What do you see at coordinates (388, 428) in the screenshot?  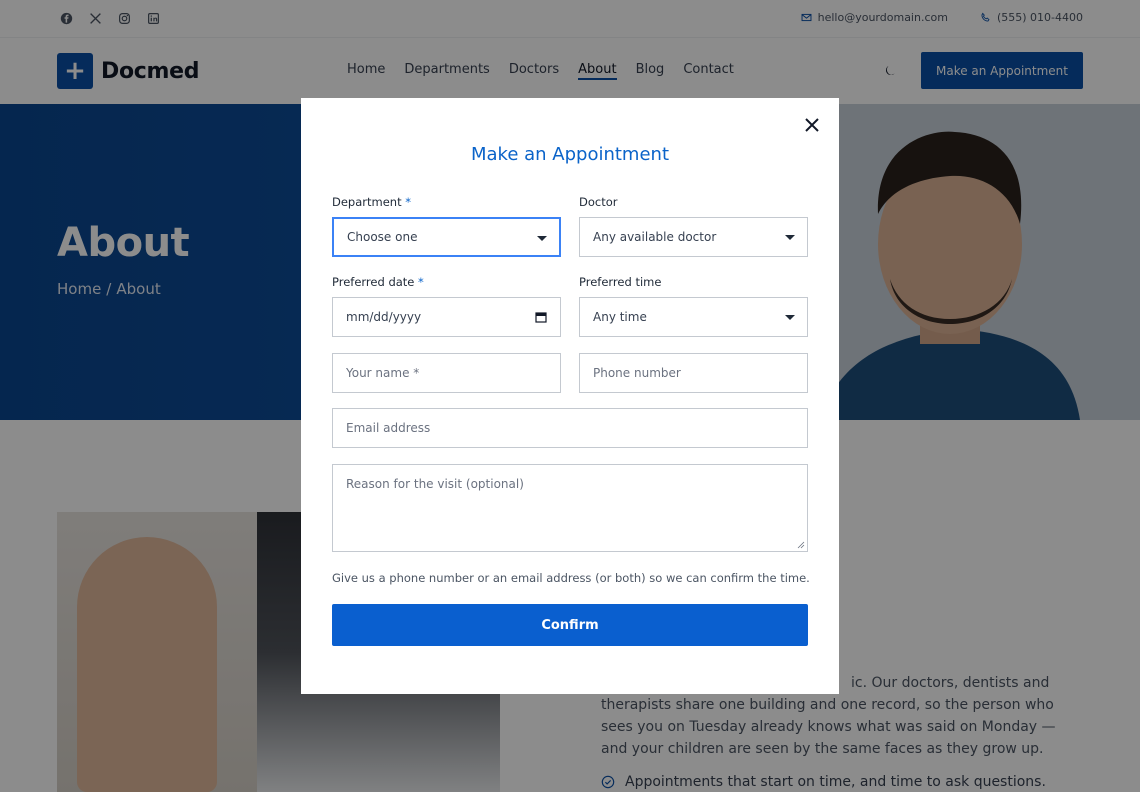 I see `email-placeholder: Email address` at bounding box center [388, 428].